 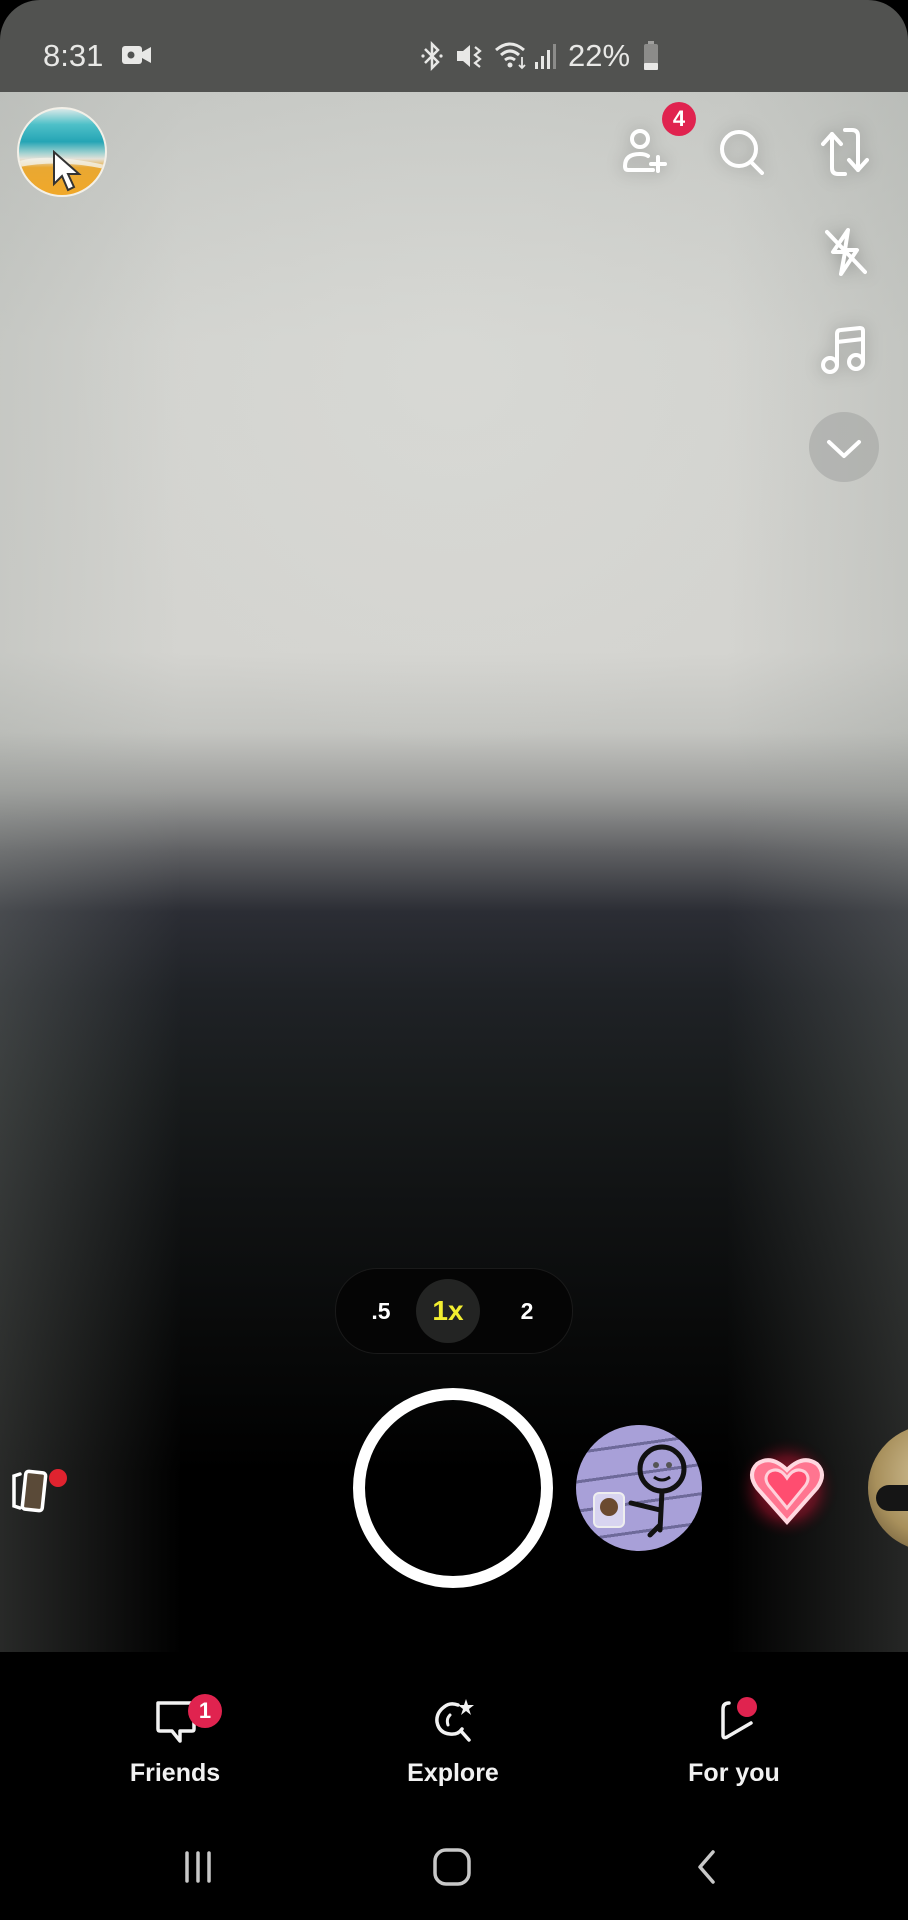 What do you see at coordinates (73, 55) in the screenshot?
I see `status-time: 8:31` at bounding box center [73, 55].